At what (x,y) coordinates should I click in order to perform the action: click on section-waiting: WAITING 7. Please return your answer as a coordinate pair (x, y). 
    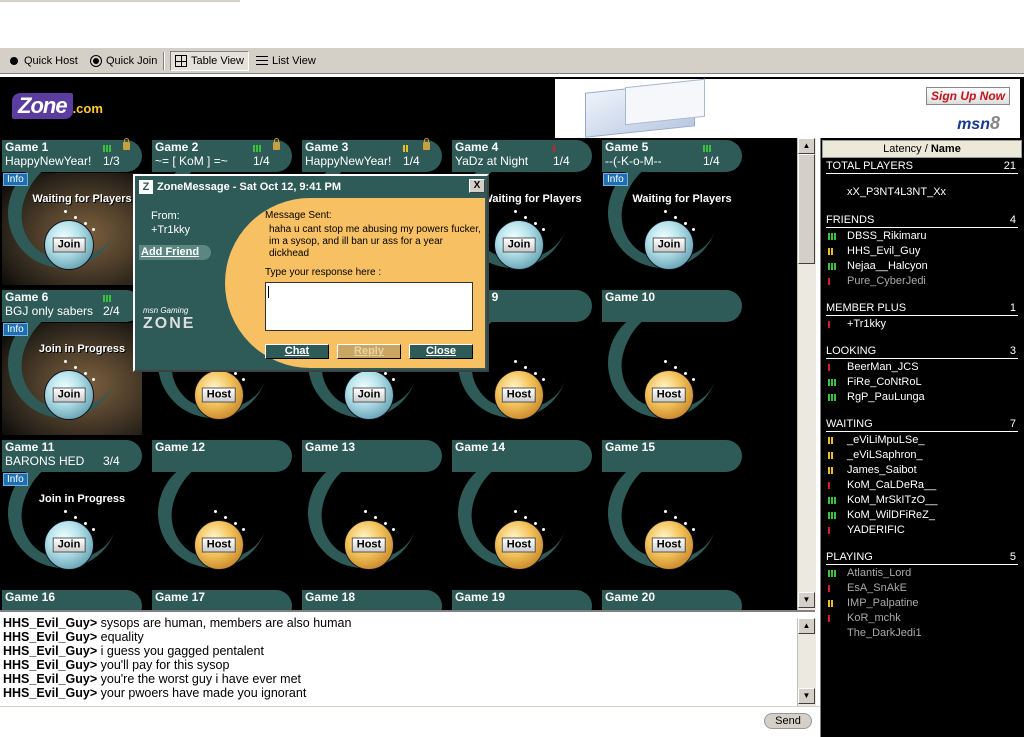
    Looking at the image, I should click on (922, 425).